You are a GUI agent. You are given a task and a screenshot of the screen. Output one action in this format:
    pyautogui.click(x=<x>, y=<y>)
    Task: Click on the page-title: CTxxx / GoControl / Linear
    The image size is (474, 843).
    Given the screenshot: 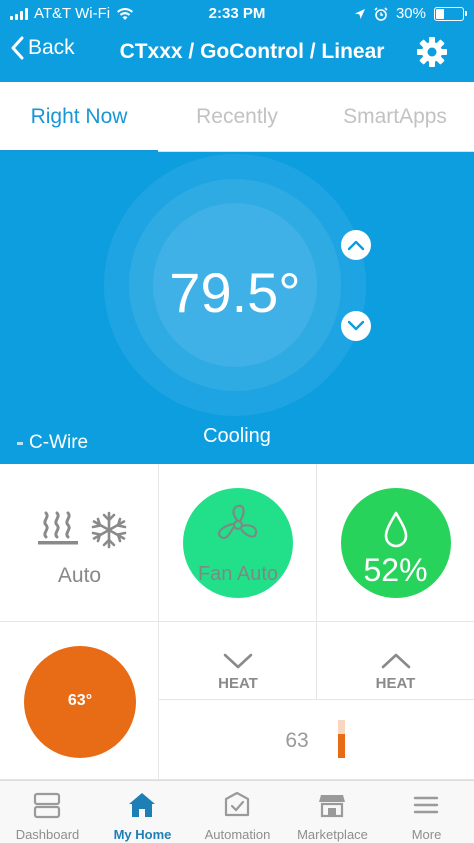 What is the action you would take?
    pyautogui.click(x=252, y=51)
    